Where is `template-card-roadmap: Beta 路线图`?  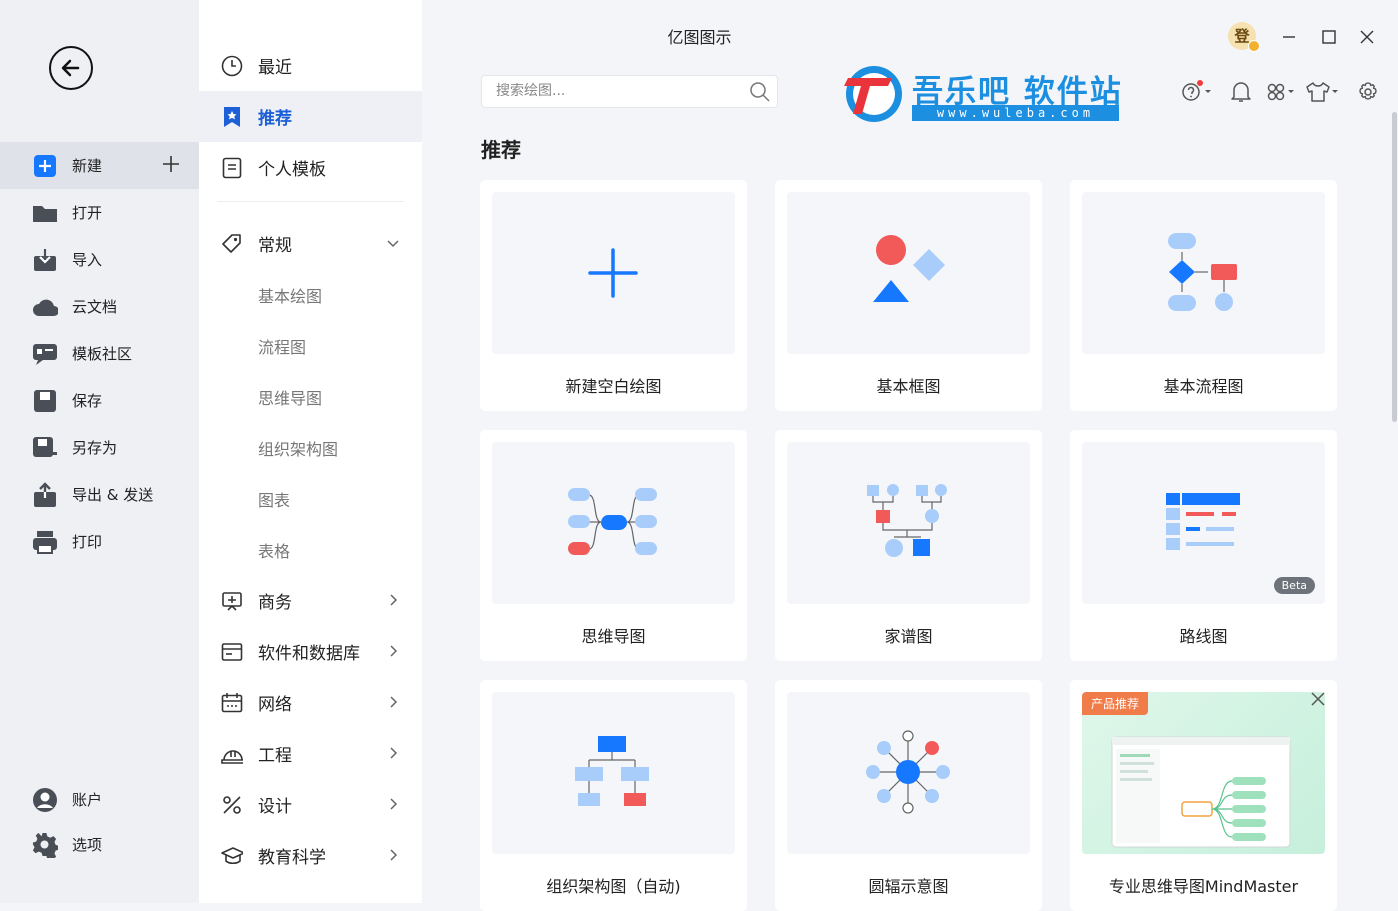 template-card-roadmap: Beta 路线图 is located at coordinates (1203, 545).